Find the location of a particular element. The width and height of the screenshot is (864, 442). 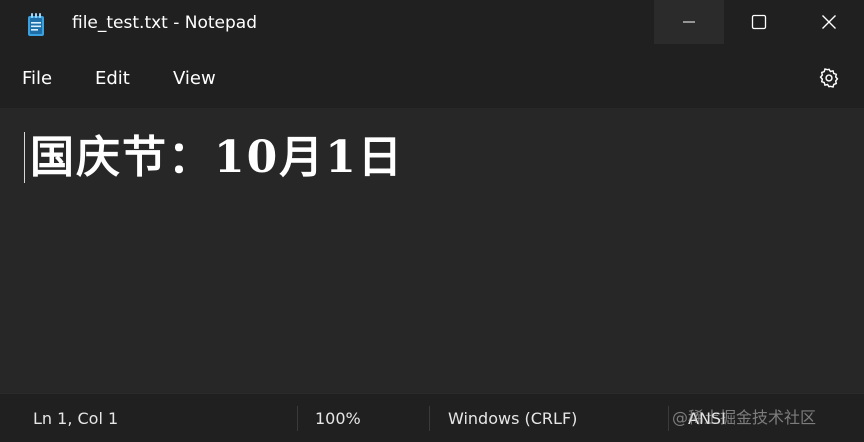

menu-bar: File Edit View is located at coordinates (432, 78).